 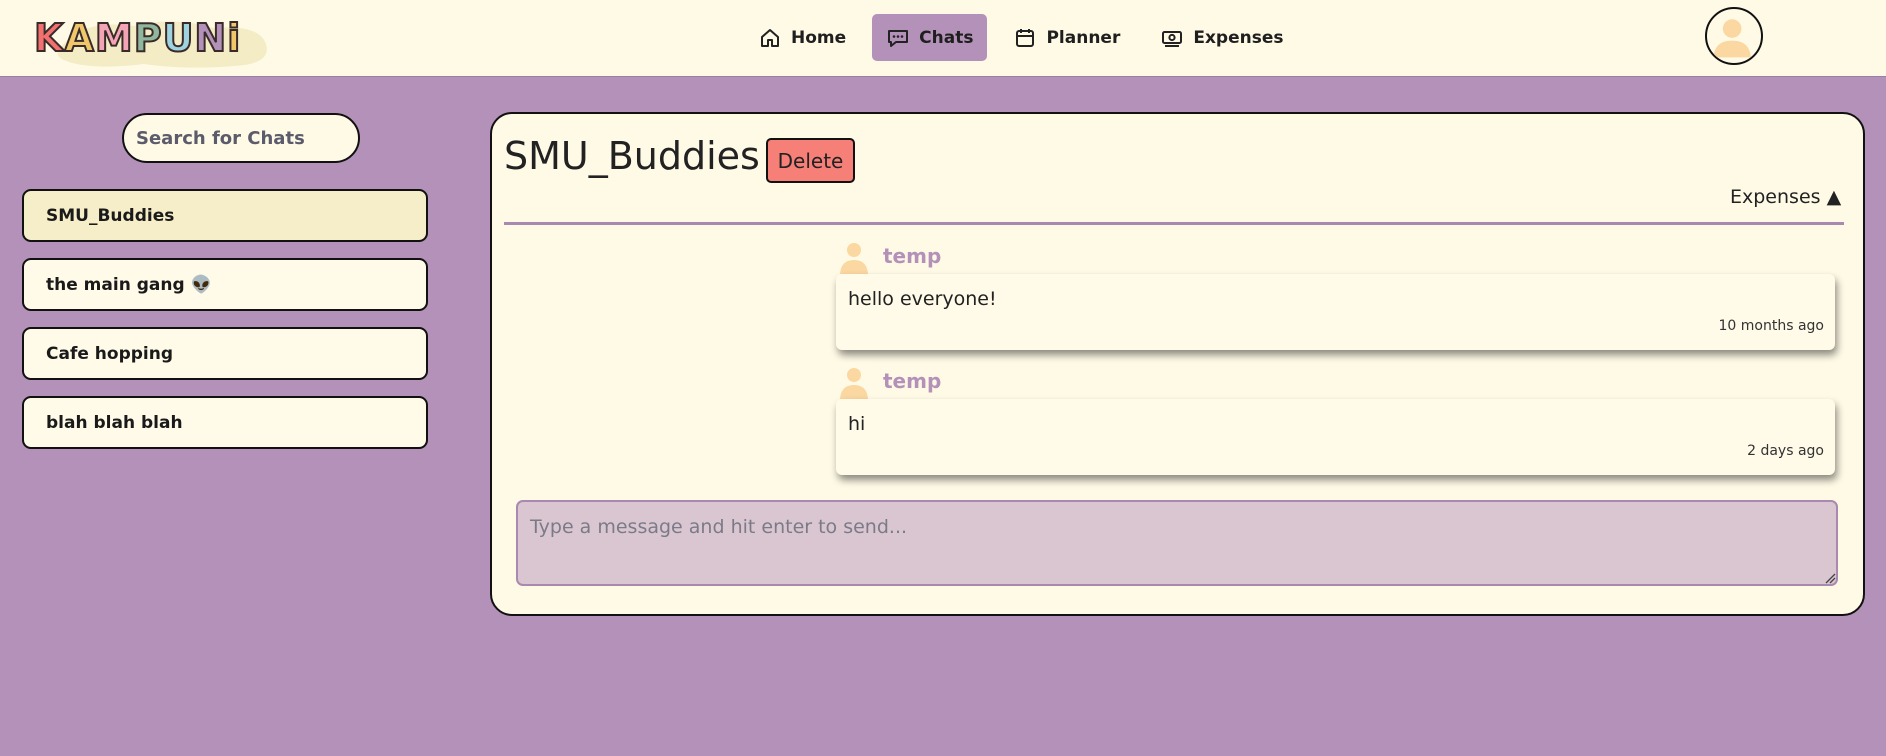 I want to click on delete-chat-button: Delete, so click(x=810, y=160).